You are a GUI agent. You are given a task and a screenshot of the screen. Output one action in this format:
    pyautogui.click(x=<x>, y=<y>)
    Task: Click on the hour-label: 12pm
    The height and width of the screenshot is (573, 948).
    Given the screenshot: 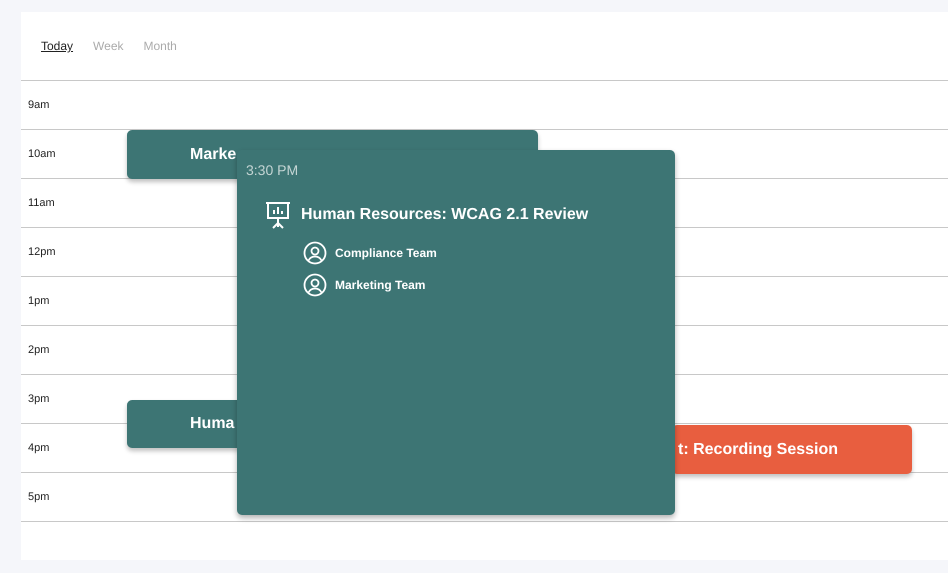 What is the action you would take?
    pyautogui.click(x=42, y=252)
    